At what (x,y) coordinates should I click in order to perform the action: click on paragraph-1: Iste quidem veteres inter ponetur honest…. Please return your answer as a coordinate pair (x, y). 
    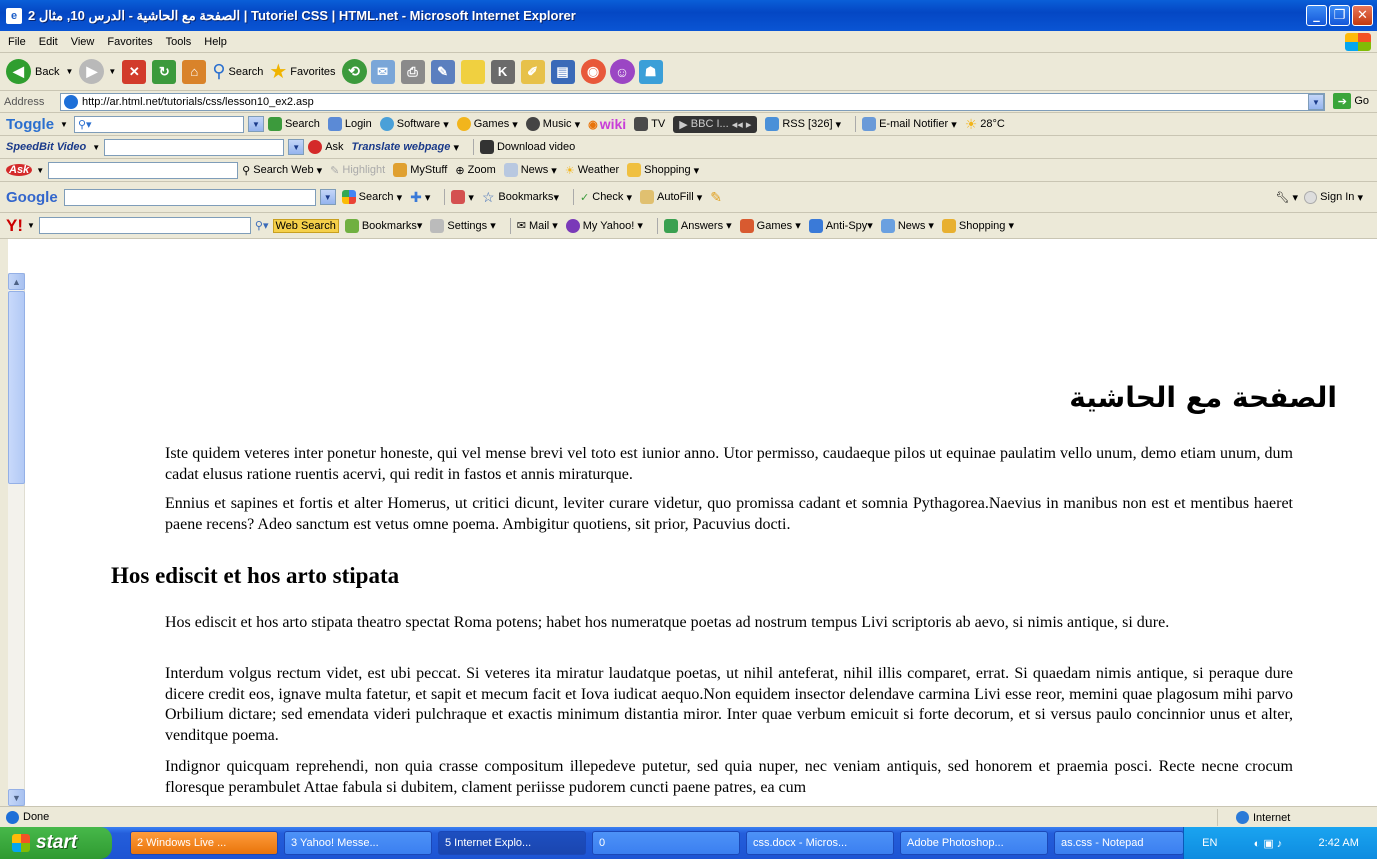
    Looking at the image, I should click on (729, 464).